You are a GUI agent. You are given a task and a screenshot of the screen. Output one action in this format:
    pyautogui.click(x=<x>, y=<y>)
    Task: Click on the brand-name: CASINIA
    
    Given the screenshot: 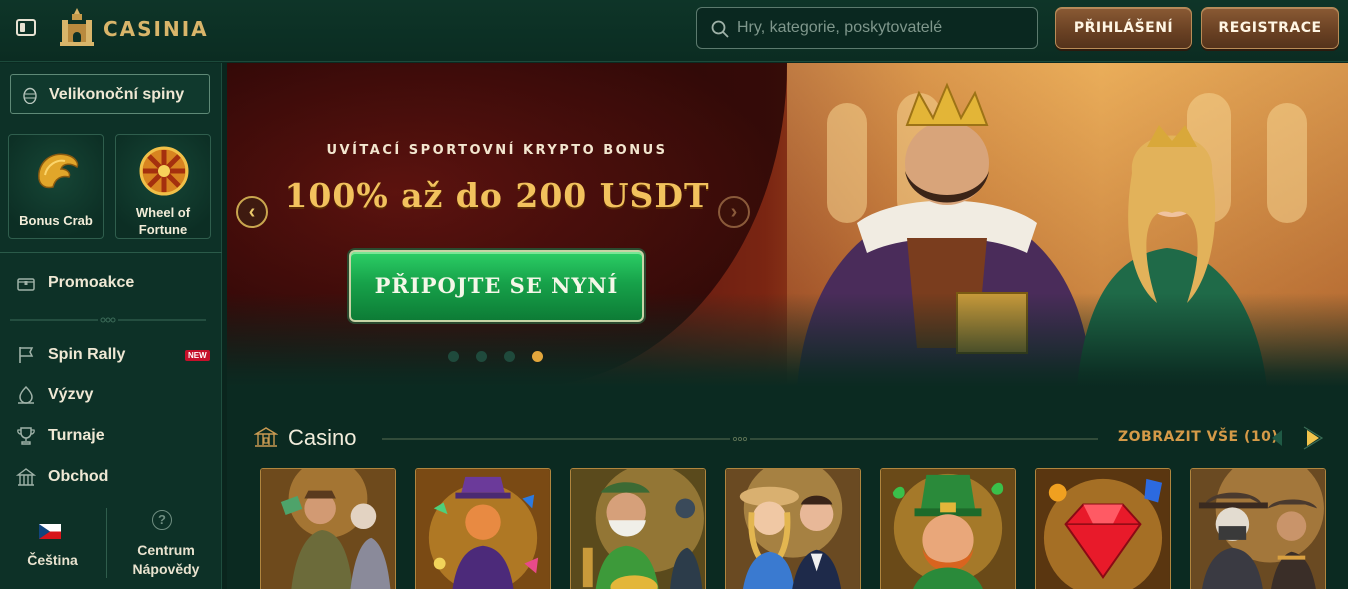 What is the action you would take?
    pyautogui.click(x=156, y=29)
    